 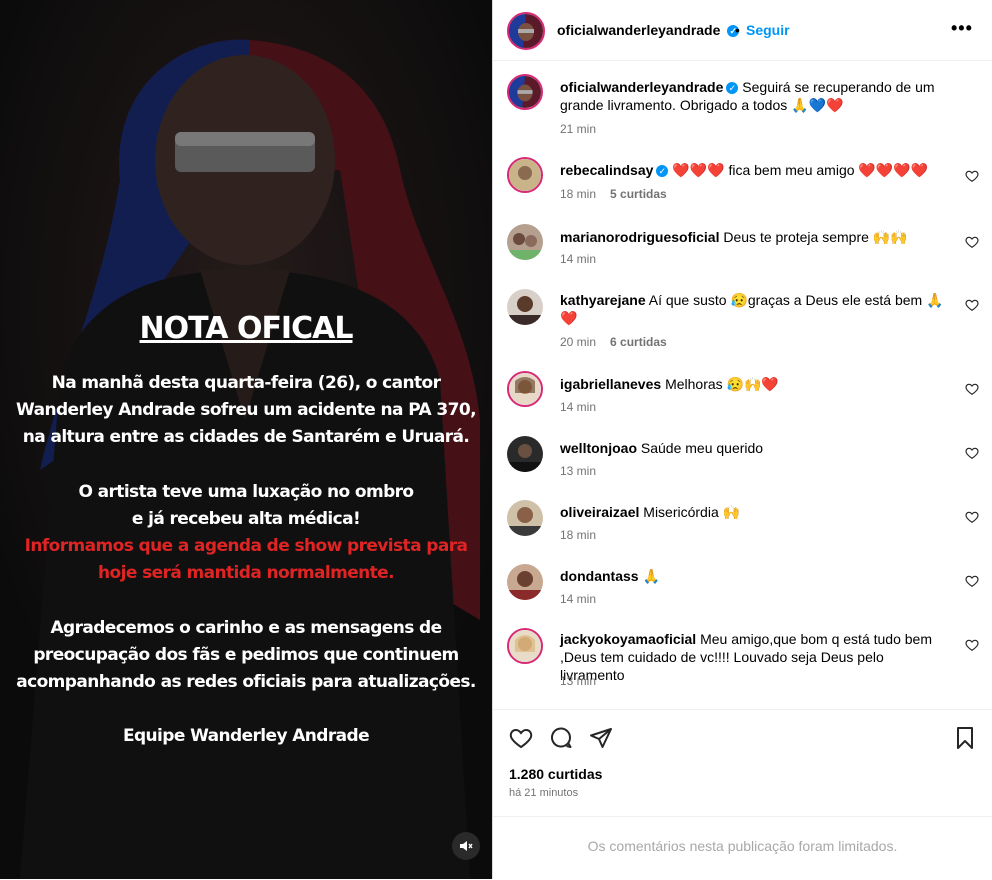 What do you see at coordinates (722, 384) in the screenshot?
I see `comment-body: Melhoras 😥🙌❤️` at bounding box center [722, 384].